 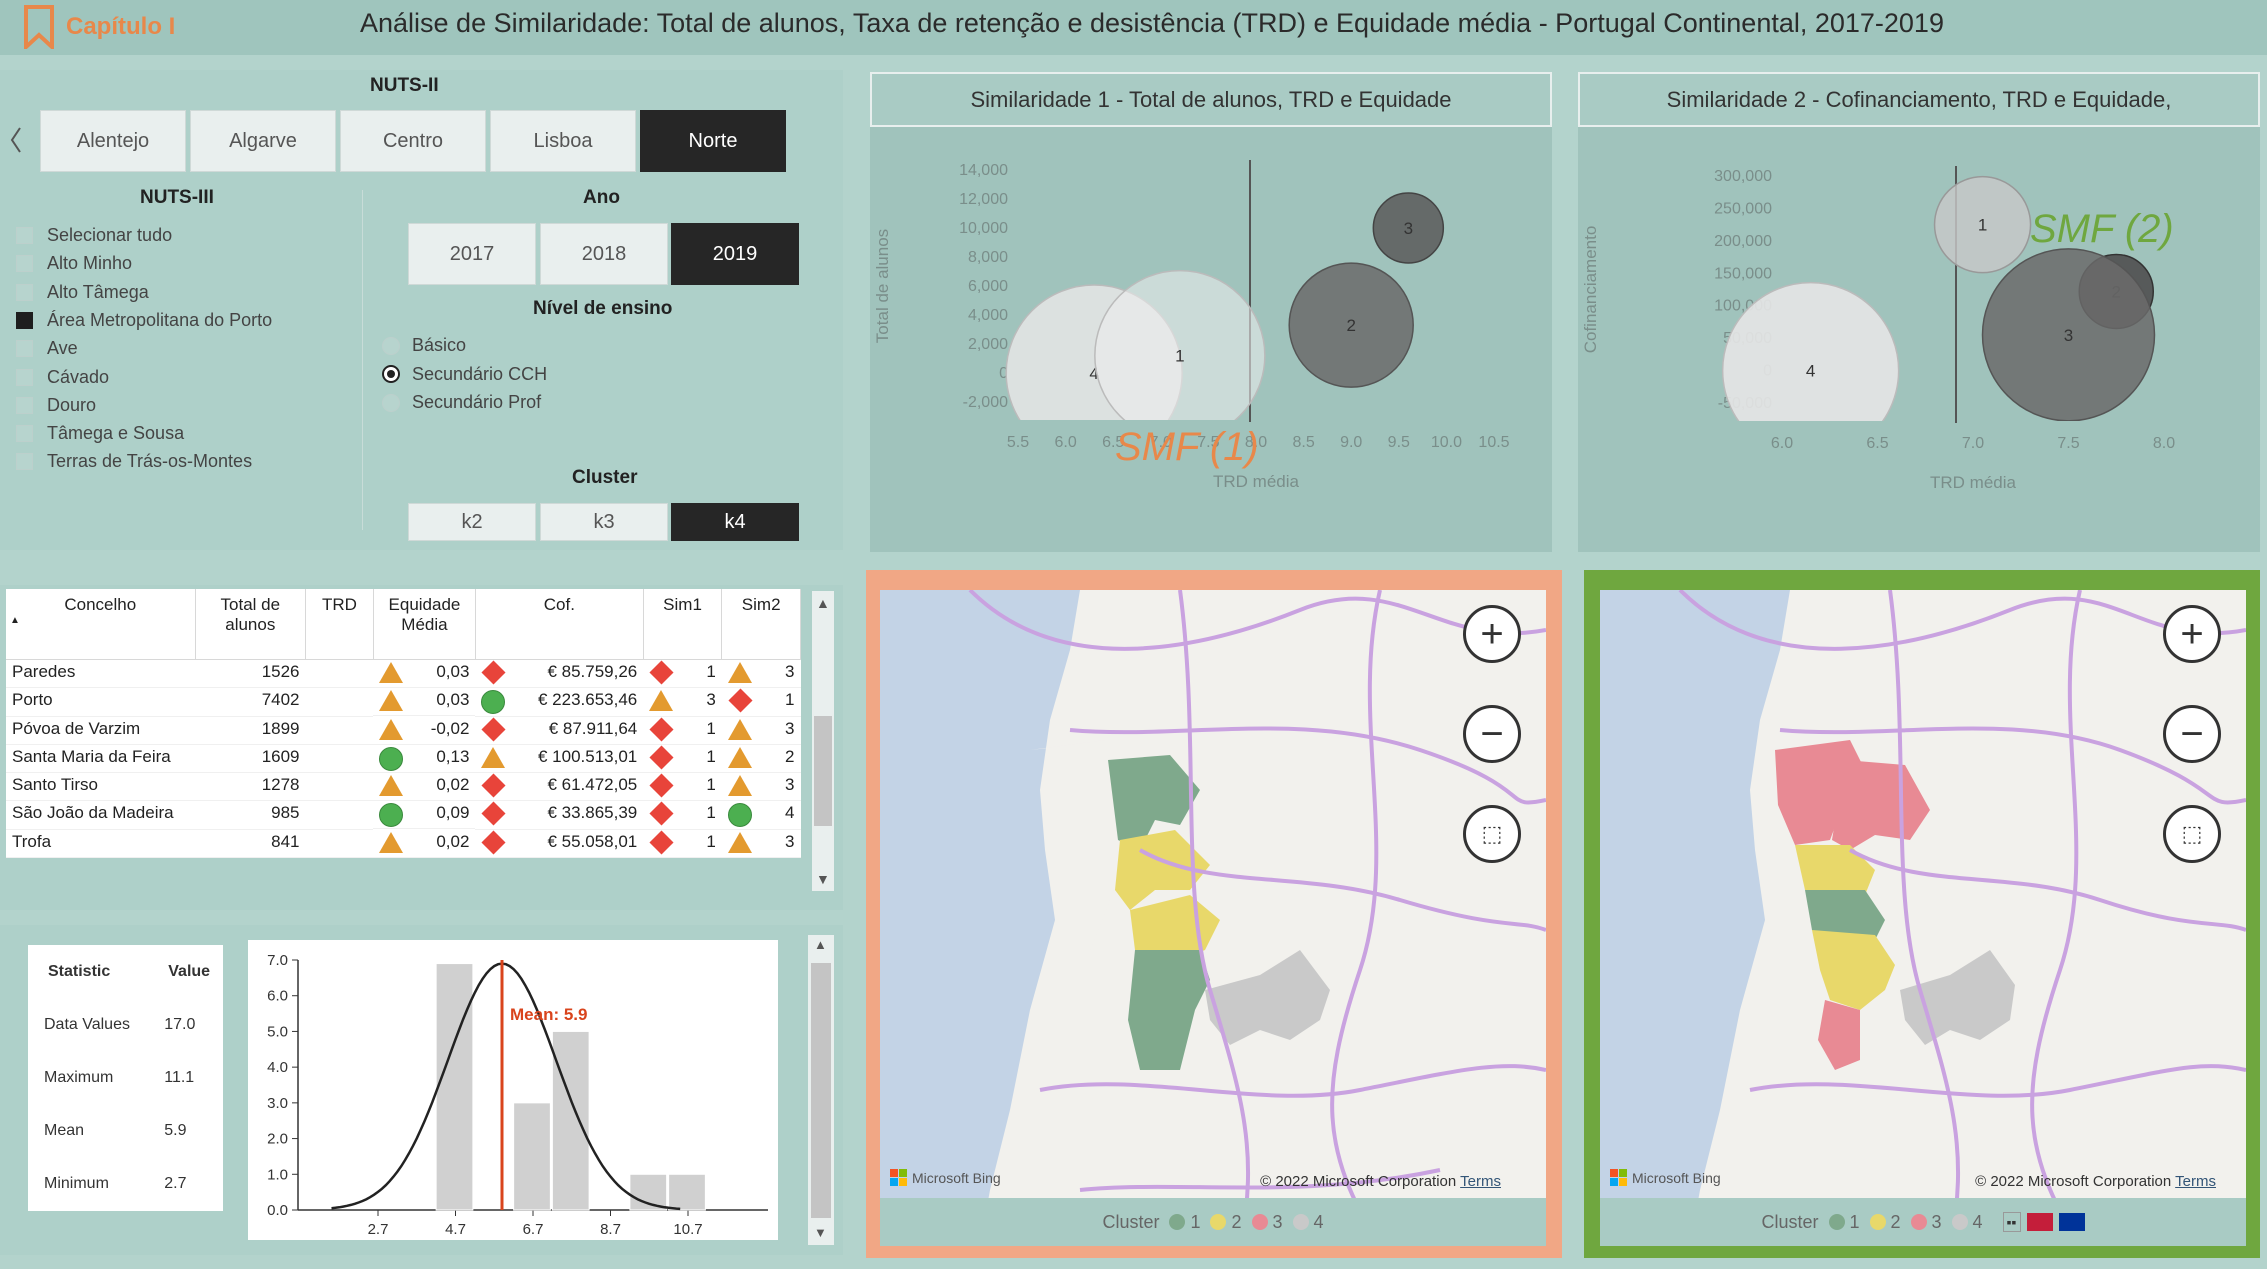 I want to click on sim2-value: 2, so click(x=790, y=756).